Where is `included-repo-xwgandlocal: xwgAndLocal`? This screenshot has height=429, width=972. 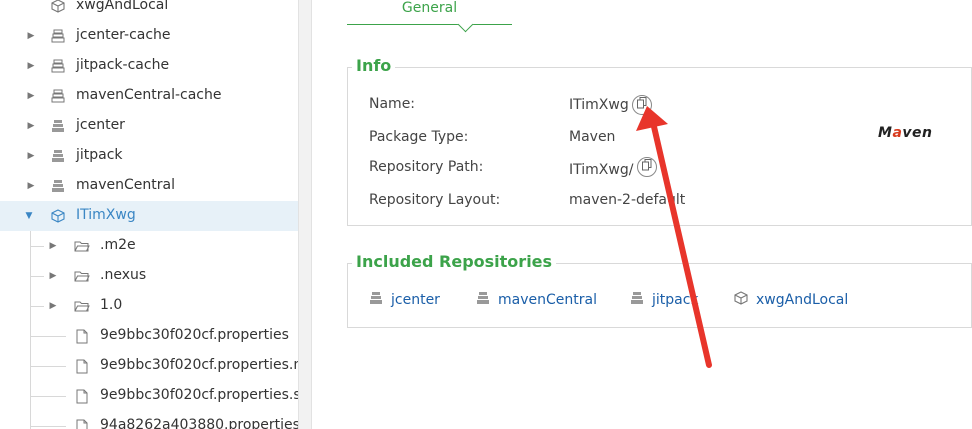
included-repo-xwgandlocal: xwgAndLocal is located at coordinates (791, 300).